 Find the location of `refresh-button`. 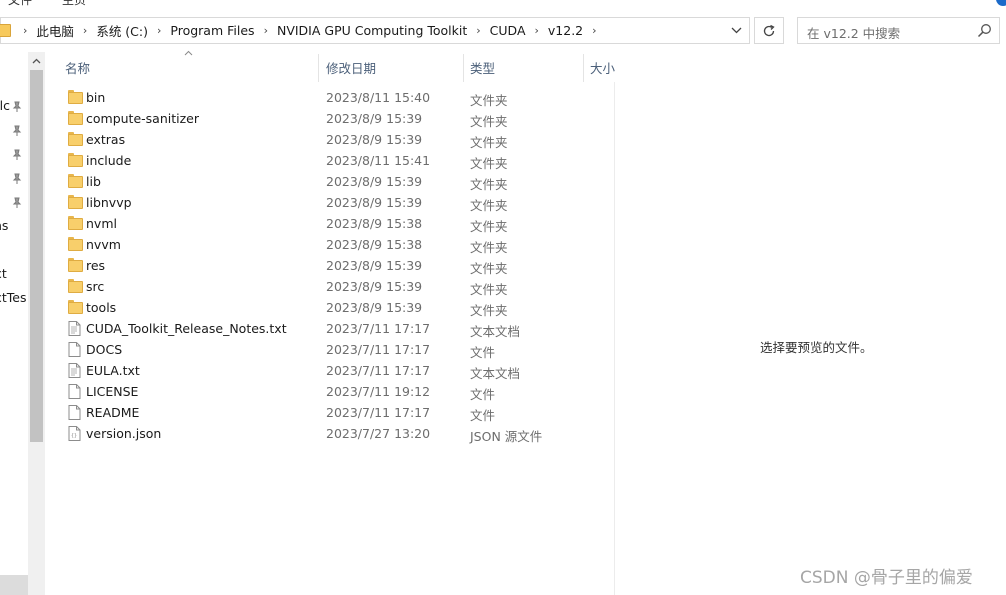

refresh-button is located at coordinates (769, 30).